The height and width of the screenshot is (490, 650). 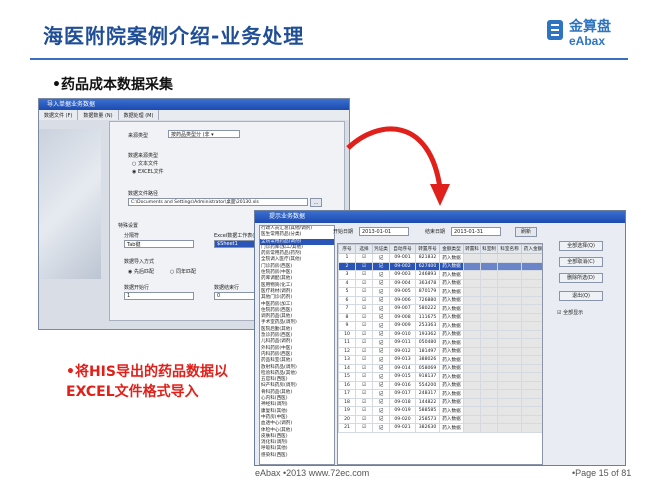 I want to click on tab-data-count: 数据数量 (N), so click(x=98, y=115).